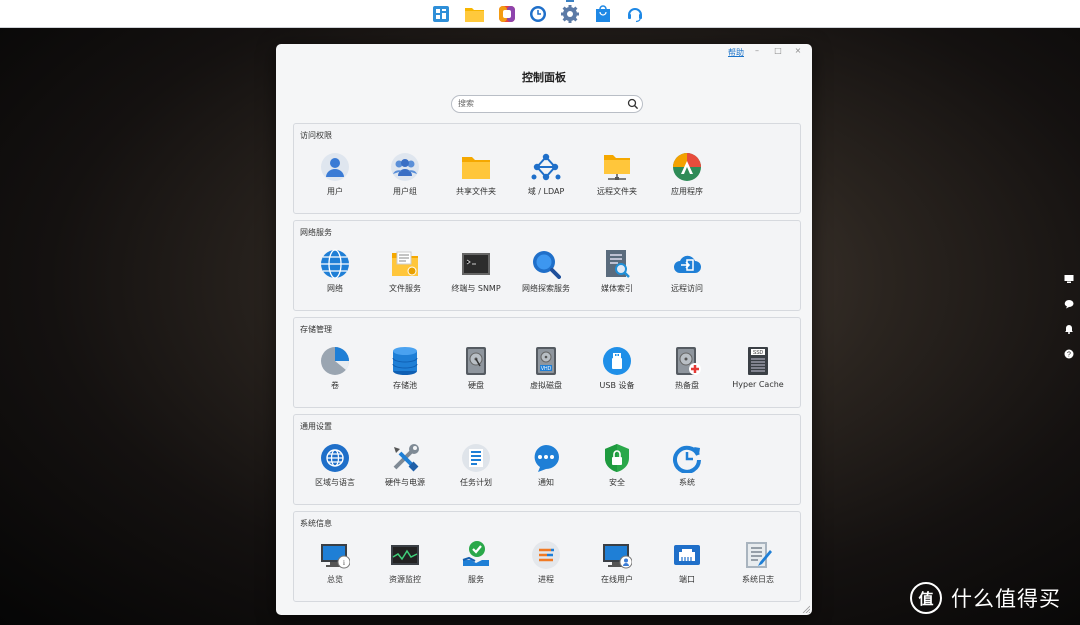 The image size is (1080, 625). What do you see at coordinates (1069, 304) in the screenshot?
I see `message-icon` at bounding box center [1069, 304].